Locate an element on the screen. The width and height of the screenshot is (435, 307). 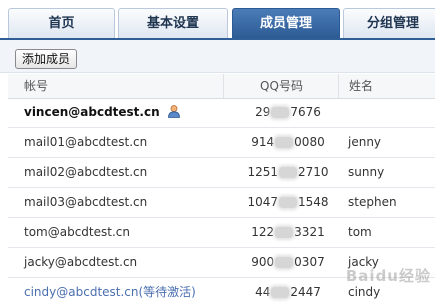
qq-cell: 122 3321 is located at coordinates (288, 232).